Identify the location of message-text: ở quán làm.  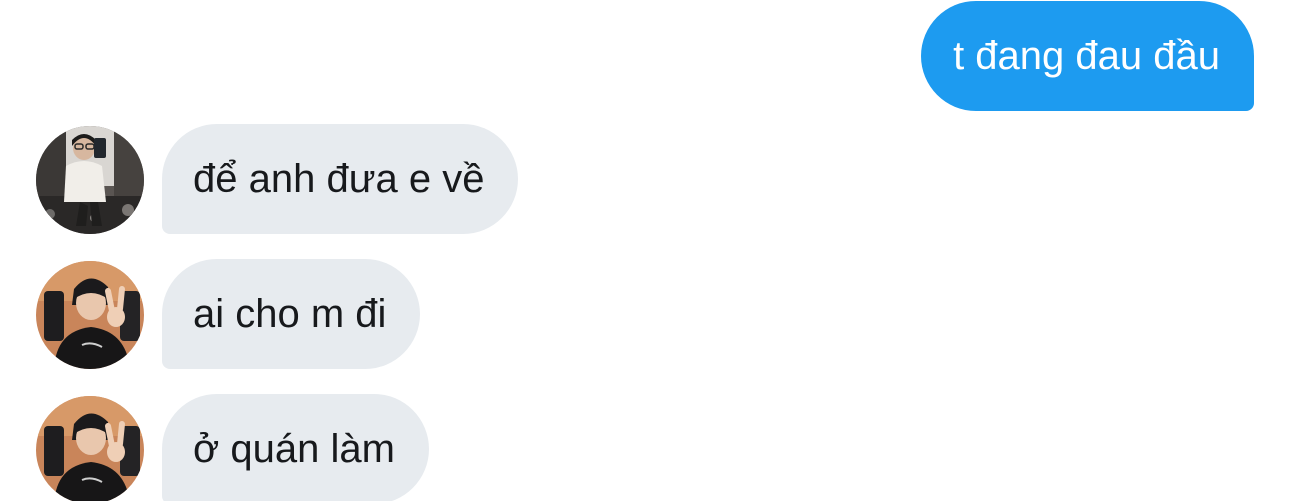
(294, 449).